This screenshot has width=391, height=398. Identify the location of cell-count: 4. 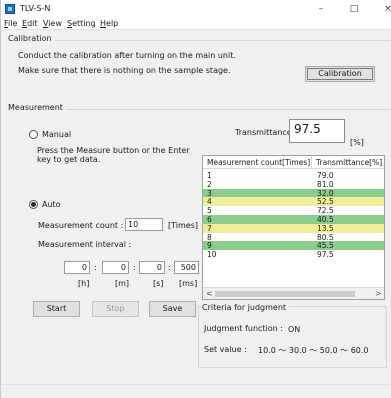
(209, 202).